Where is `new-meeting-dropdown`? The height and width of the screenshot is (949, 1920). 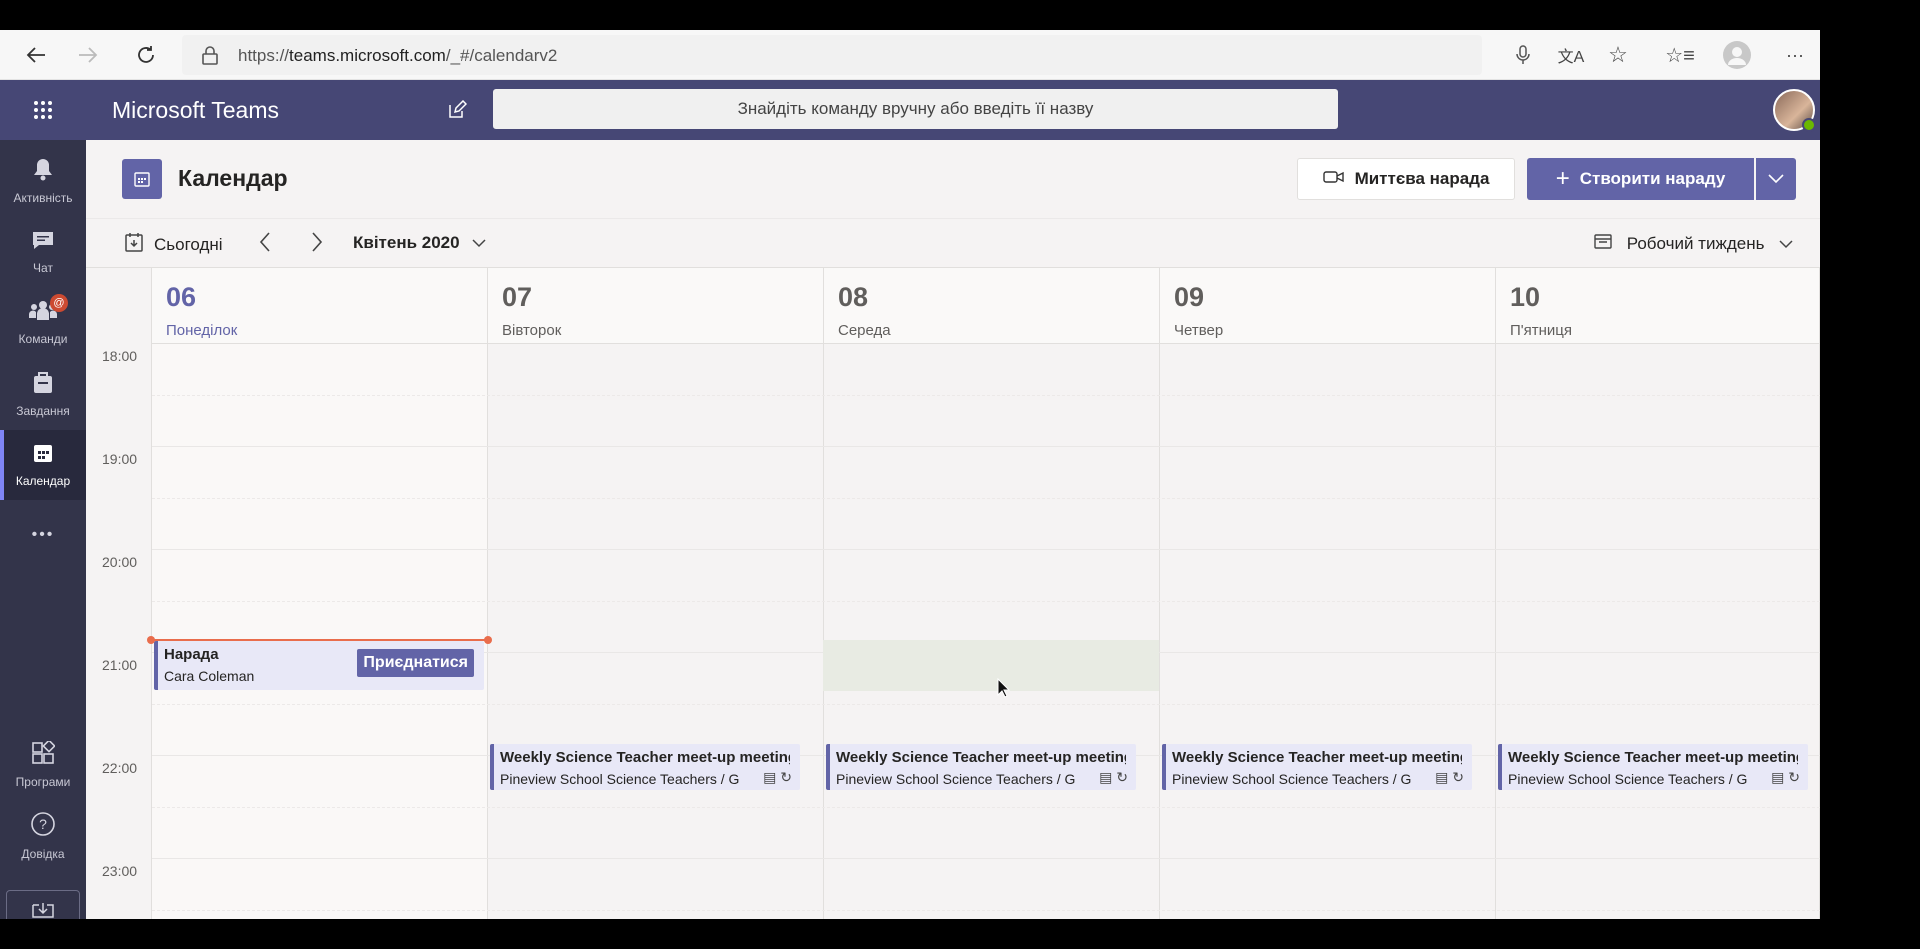 new-meeting-dropdown is located at coordinates (1776, 179).